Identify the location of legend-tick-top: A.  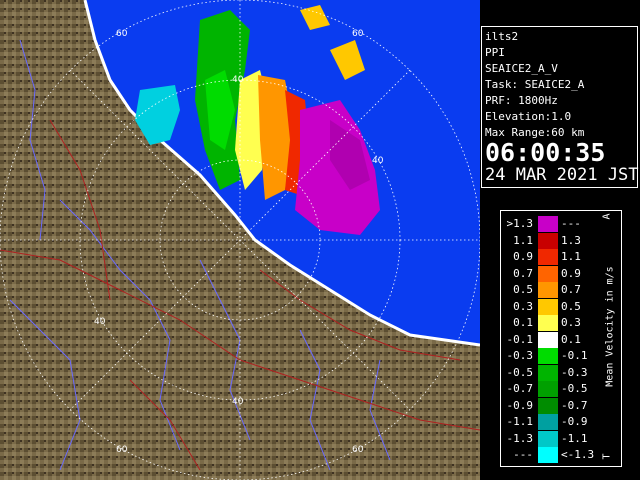
(607, 216).